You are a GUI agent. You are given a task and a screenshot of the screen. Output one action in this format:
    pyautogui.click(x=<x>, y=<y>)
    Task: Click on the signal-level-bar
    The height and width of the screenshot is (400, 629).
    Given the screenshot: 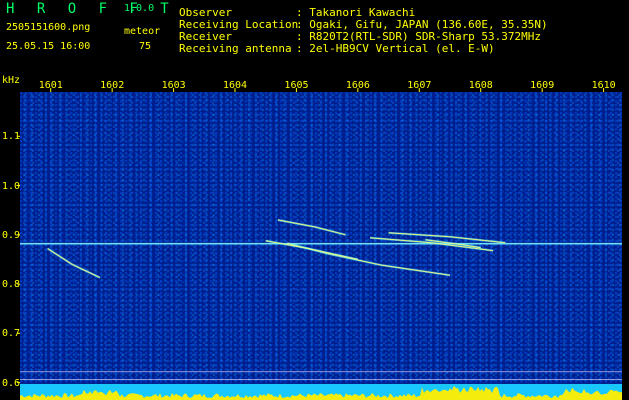 What is the action you would take?
    pyautogui.click(x=321, y=392)
    